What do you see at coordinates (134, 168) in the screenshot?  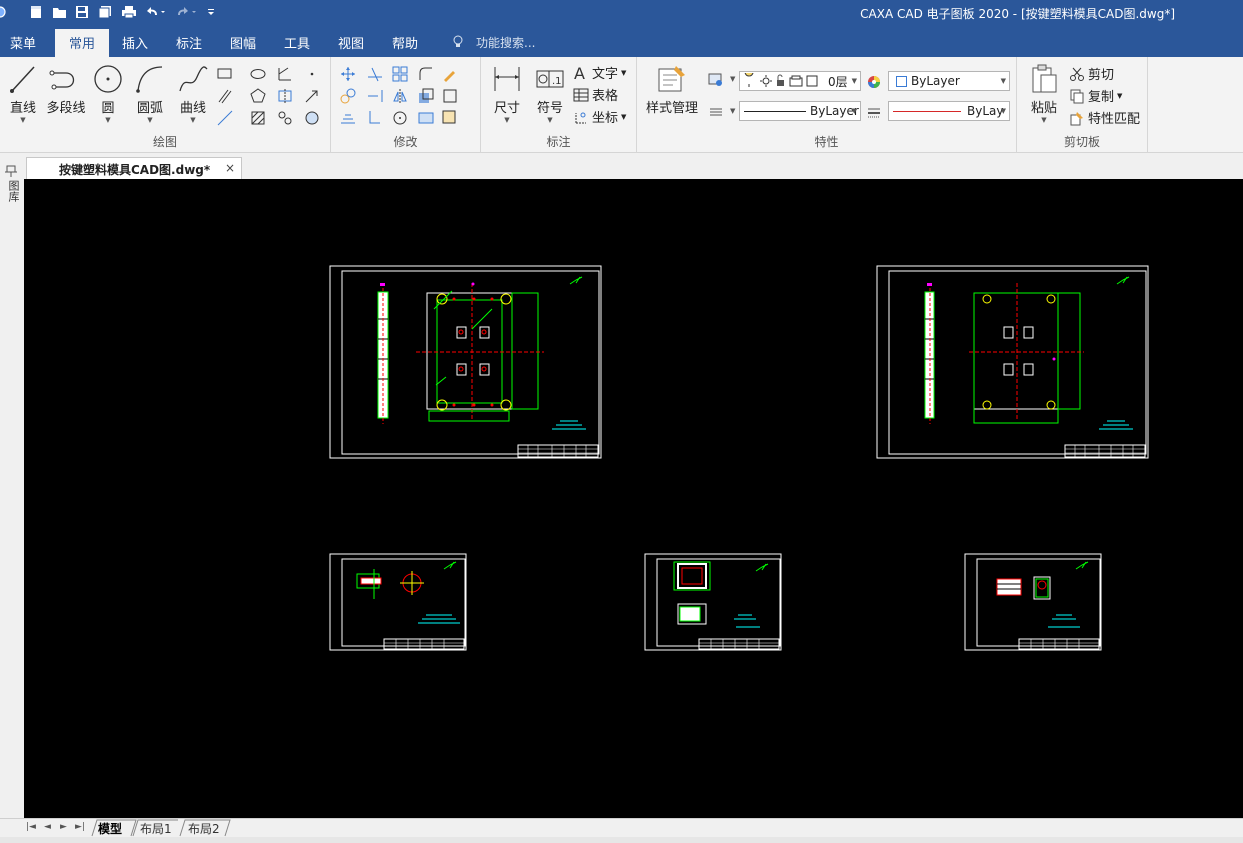 I see `document-tab: 按键塑料模具CAD图.dwg* ×` at bounding box center [134, 168].